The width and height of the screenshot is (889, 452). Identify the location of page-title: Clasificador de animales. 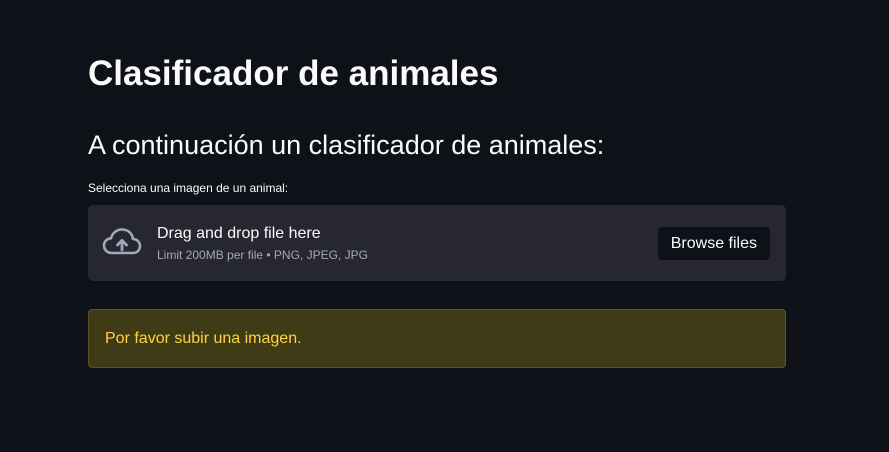
(293, 73).